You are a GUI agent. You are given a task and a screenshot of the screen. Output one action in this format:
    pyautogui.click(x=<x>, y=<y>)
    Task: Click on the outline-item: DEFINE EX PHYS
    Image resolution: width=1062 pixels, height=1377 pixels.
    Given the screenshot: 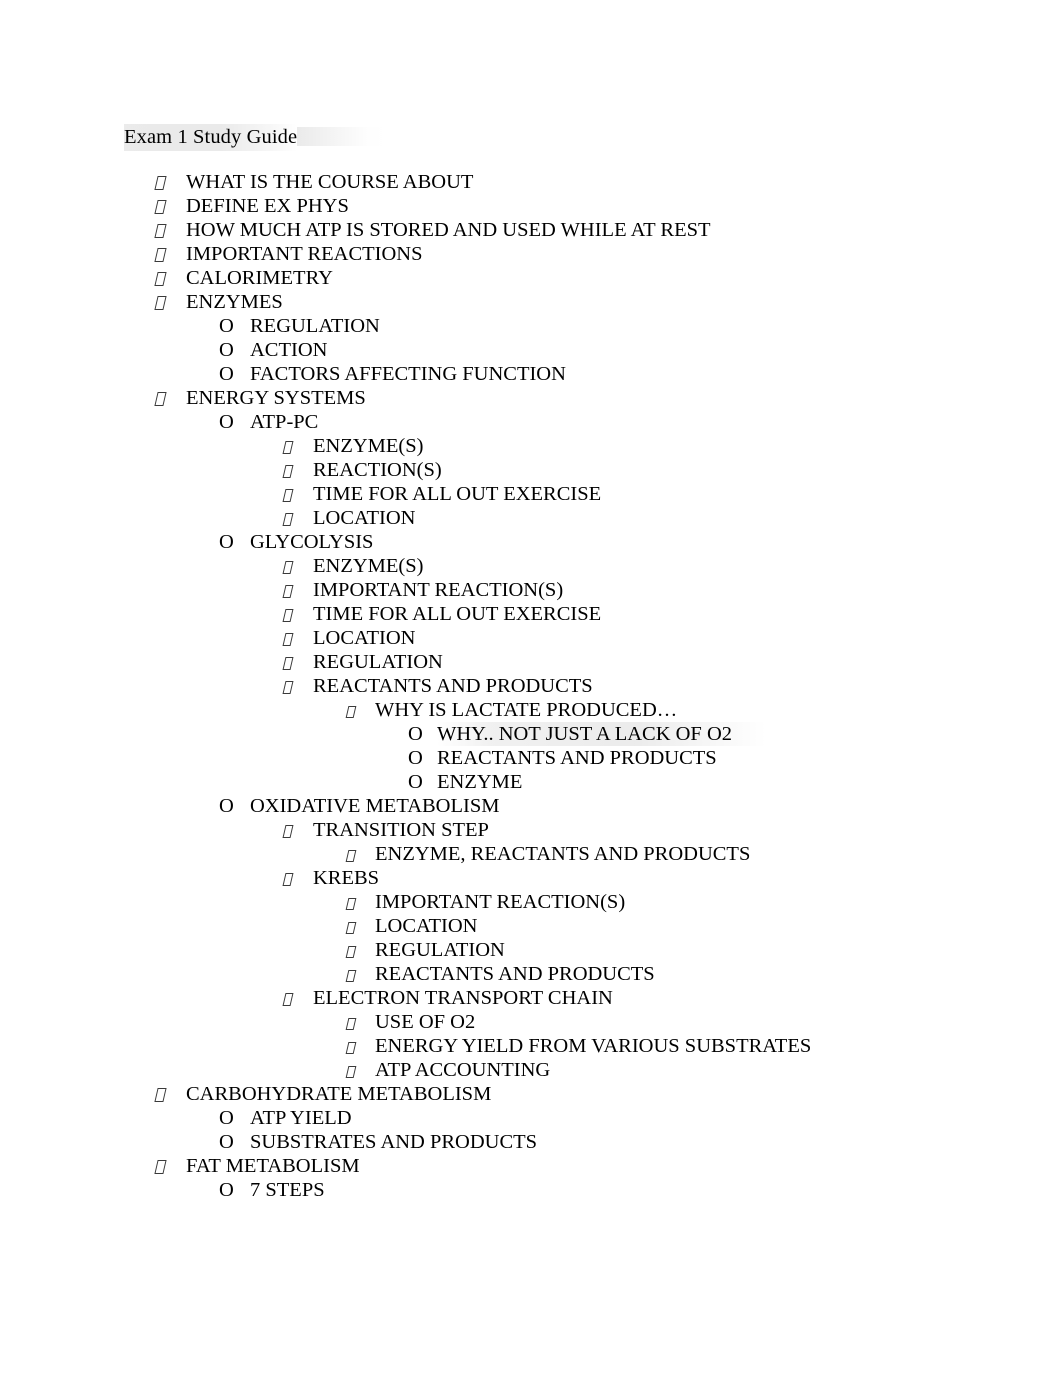 What is the action you would take?
    pyautogui.click(x=531, y=206)
    